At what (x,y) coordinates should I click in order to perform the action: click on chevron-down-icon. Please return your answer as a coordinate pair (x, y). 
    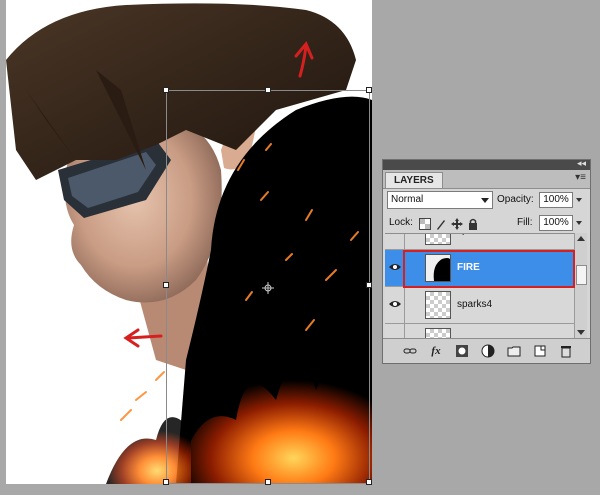
    Looking at the image, I should click on (485, 200).